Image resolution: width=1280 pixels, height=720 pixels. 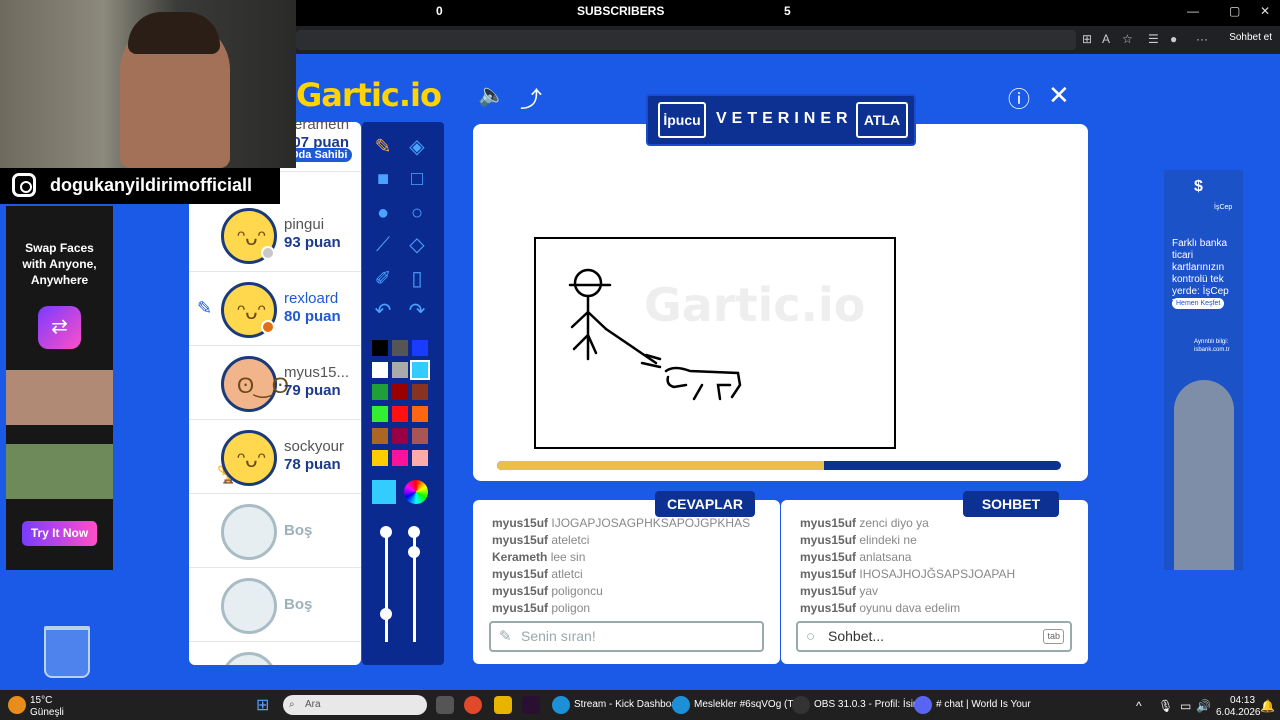 What do you see at coordinates (275, 235) in the screenshot?
I see `player-row: ᵔᴗᵔ pingui 93 puan` at bounding box center [275, 235].